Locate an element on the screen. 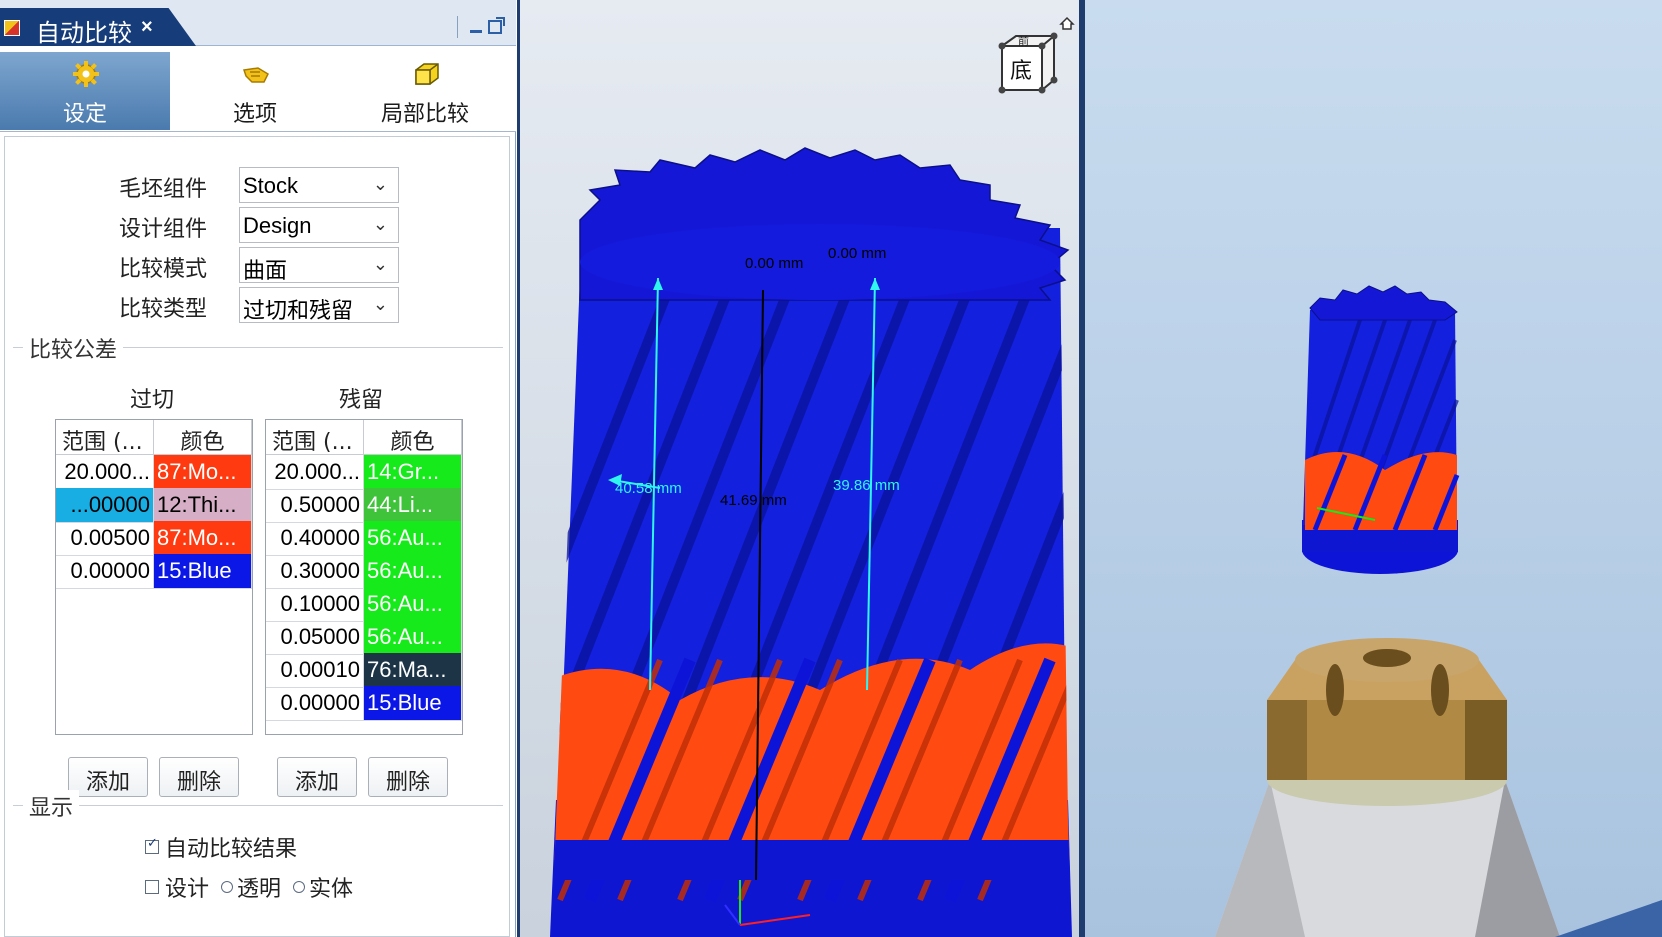  overcut-range-cell: 0.00000 is located at coordinates (105, 571).